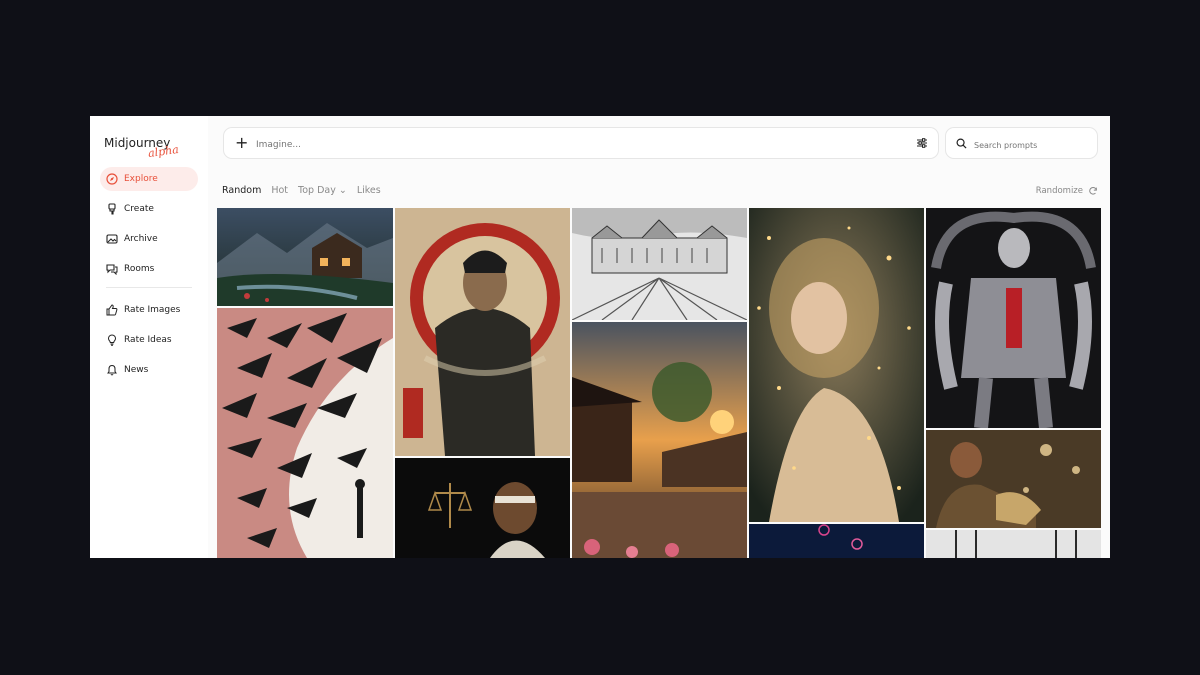 This screenshot has height=675, width=1200. I want to click on image-tile-warrior, so click(1013, 479).